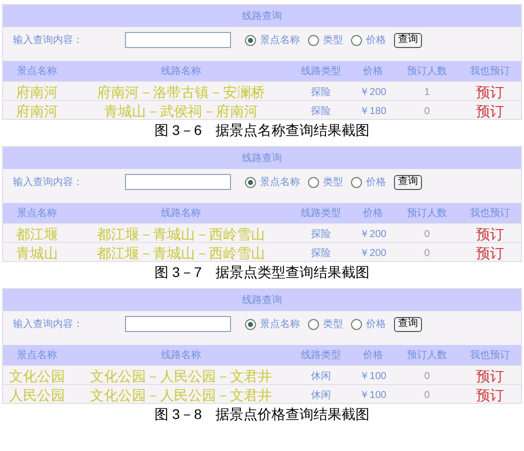 The height and width of the screenshot is (451, 524). Describe the element at coordinates (262, 130) in the screenshot. I see `figure-caption: 图 3－6 据景点名称查询结果截图` at that location.